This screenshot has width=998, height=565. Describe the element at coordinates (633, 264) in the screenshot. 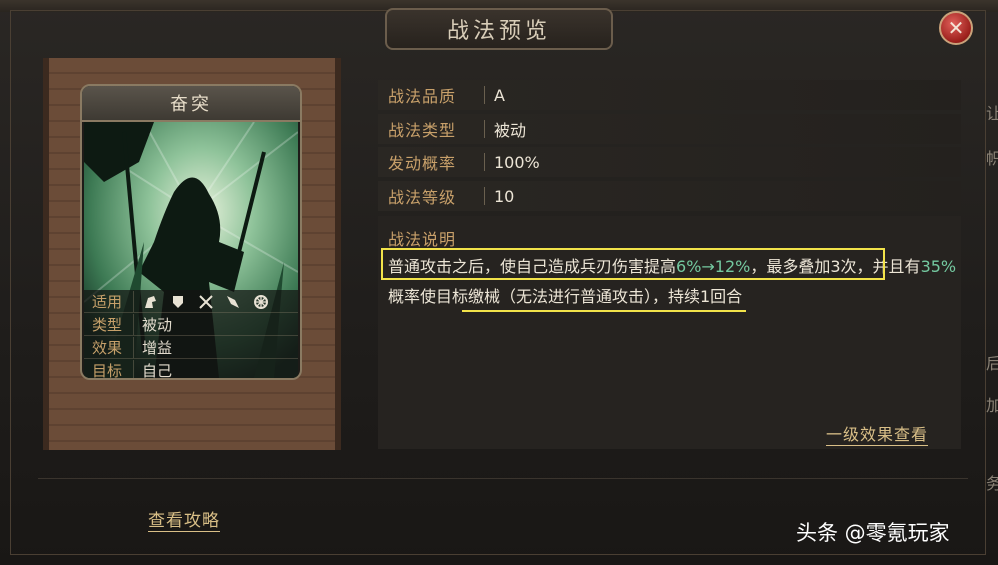

I see `highlight-box-annotation` at that location.